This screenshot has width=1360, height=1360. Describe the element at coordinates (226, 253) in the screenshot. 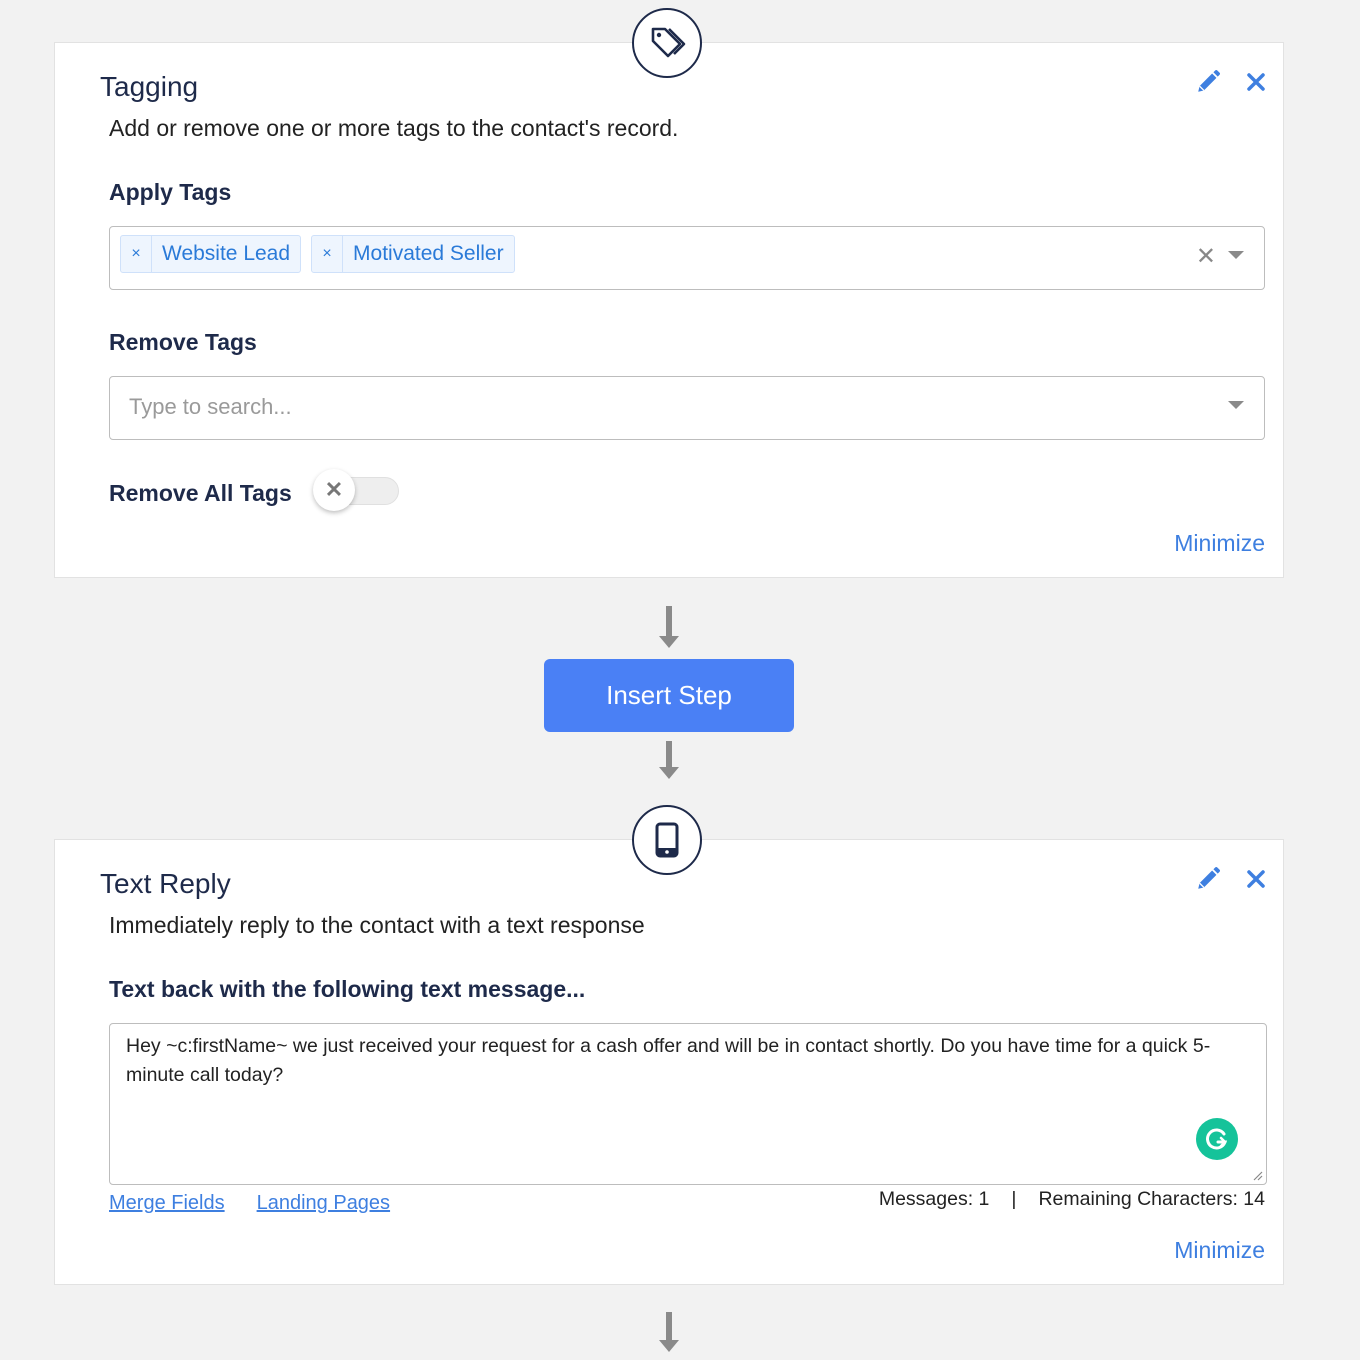

I see `tag-label: Website Lead` at that location.